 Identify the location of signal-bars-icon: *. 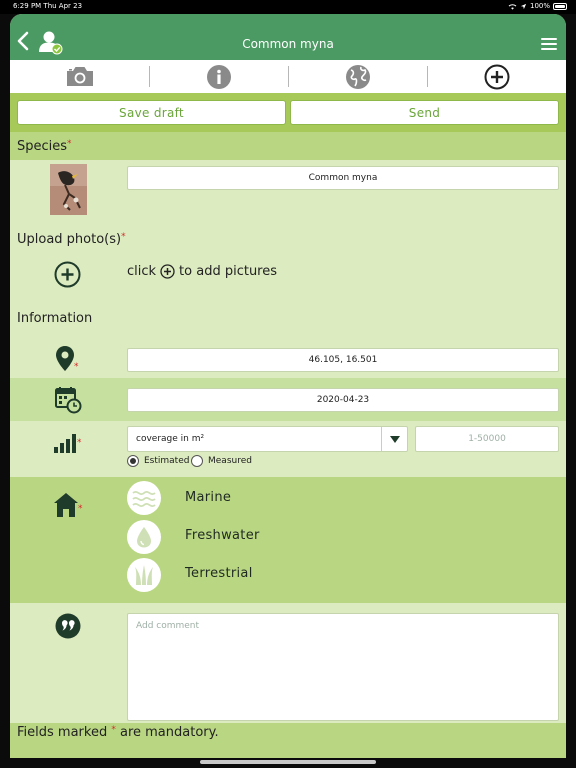
(68, 443).